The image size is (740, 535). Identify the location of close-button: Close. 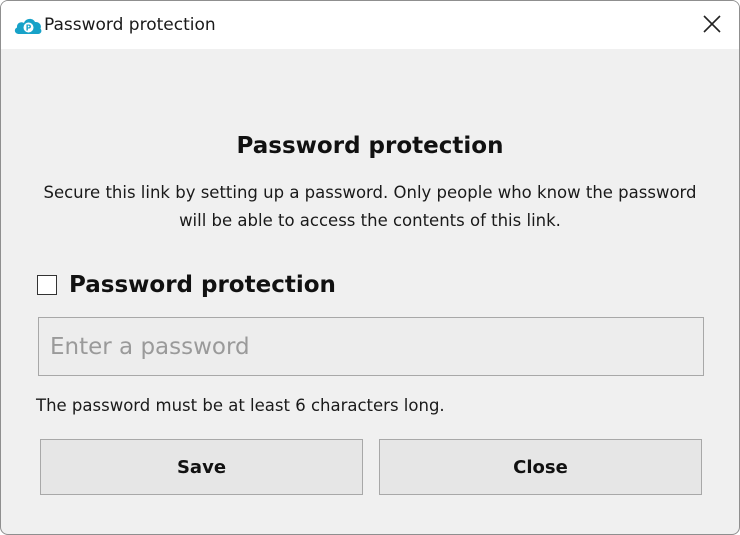
(540, 467).